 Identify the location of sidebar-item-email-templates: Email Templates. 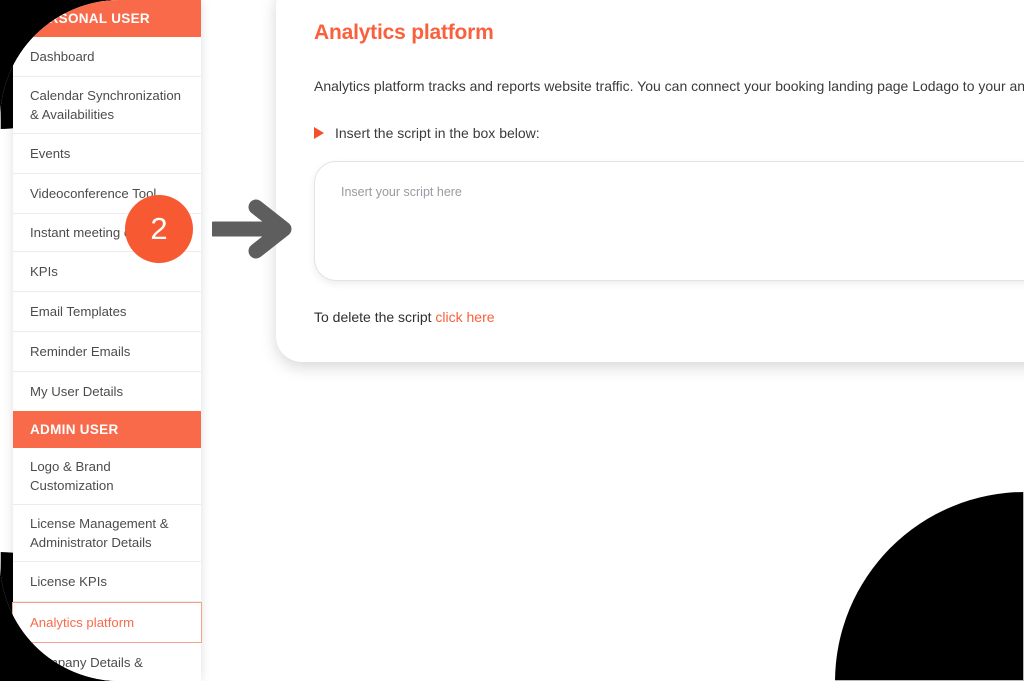
(107, 312).